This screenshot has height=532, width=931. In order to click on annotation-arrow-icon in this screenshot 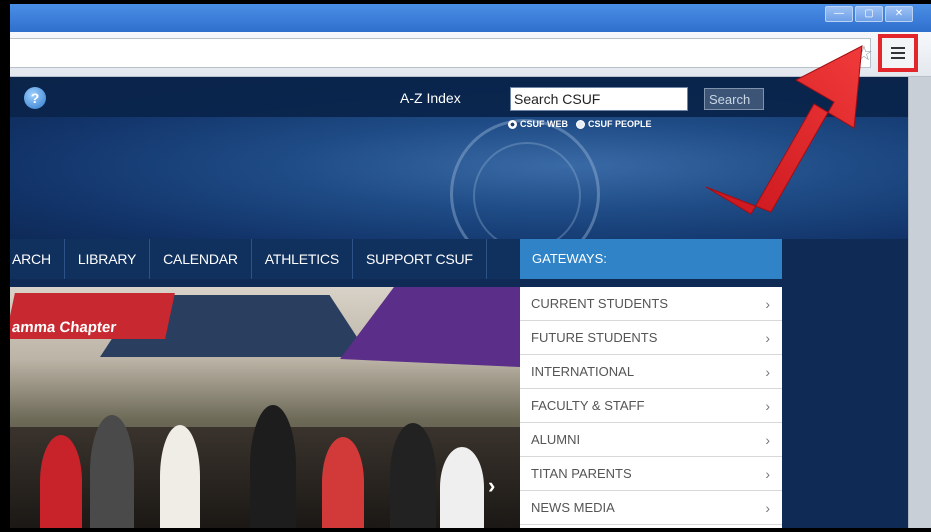, I will do `click(784, 130)`.